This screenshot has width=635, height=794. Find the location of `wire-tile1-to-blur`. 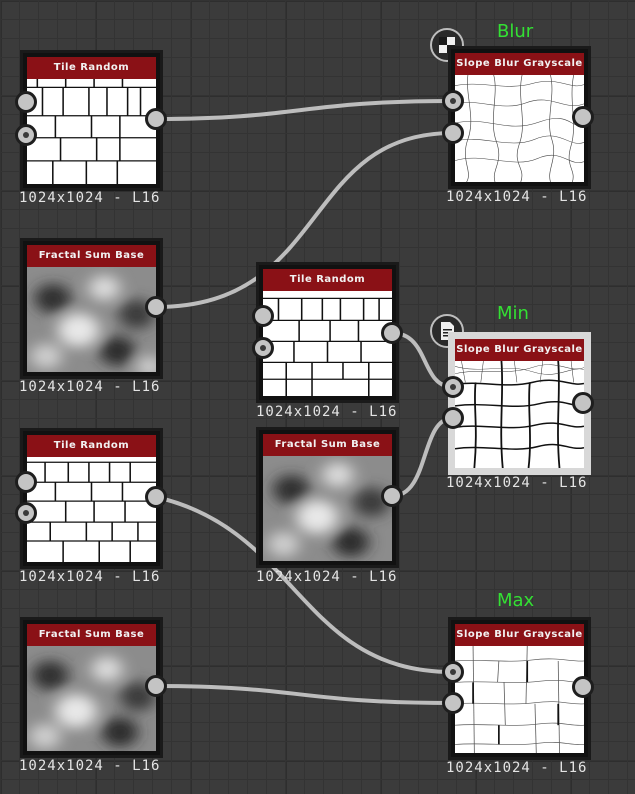

wire-tile1-to-blur is located at coordinates (304, 110).